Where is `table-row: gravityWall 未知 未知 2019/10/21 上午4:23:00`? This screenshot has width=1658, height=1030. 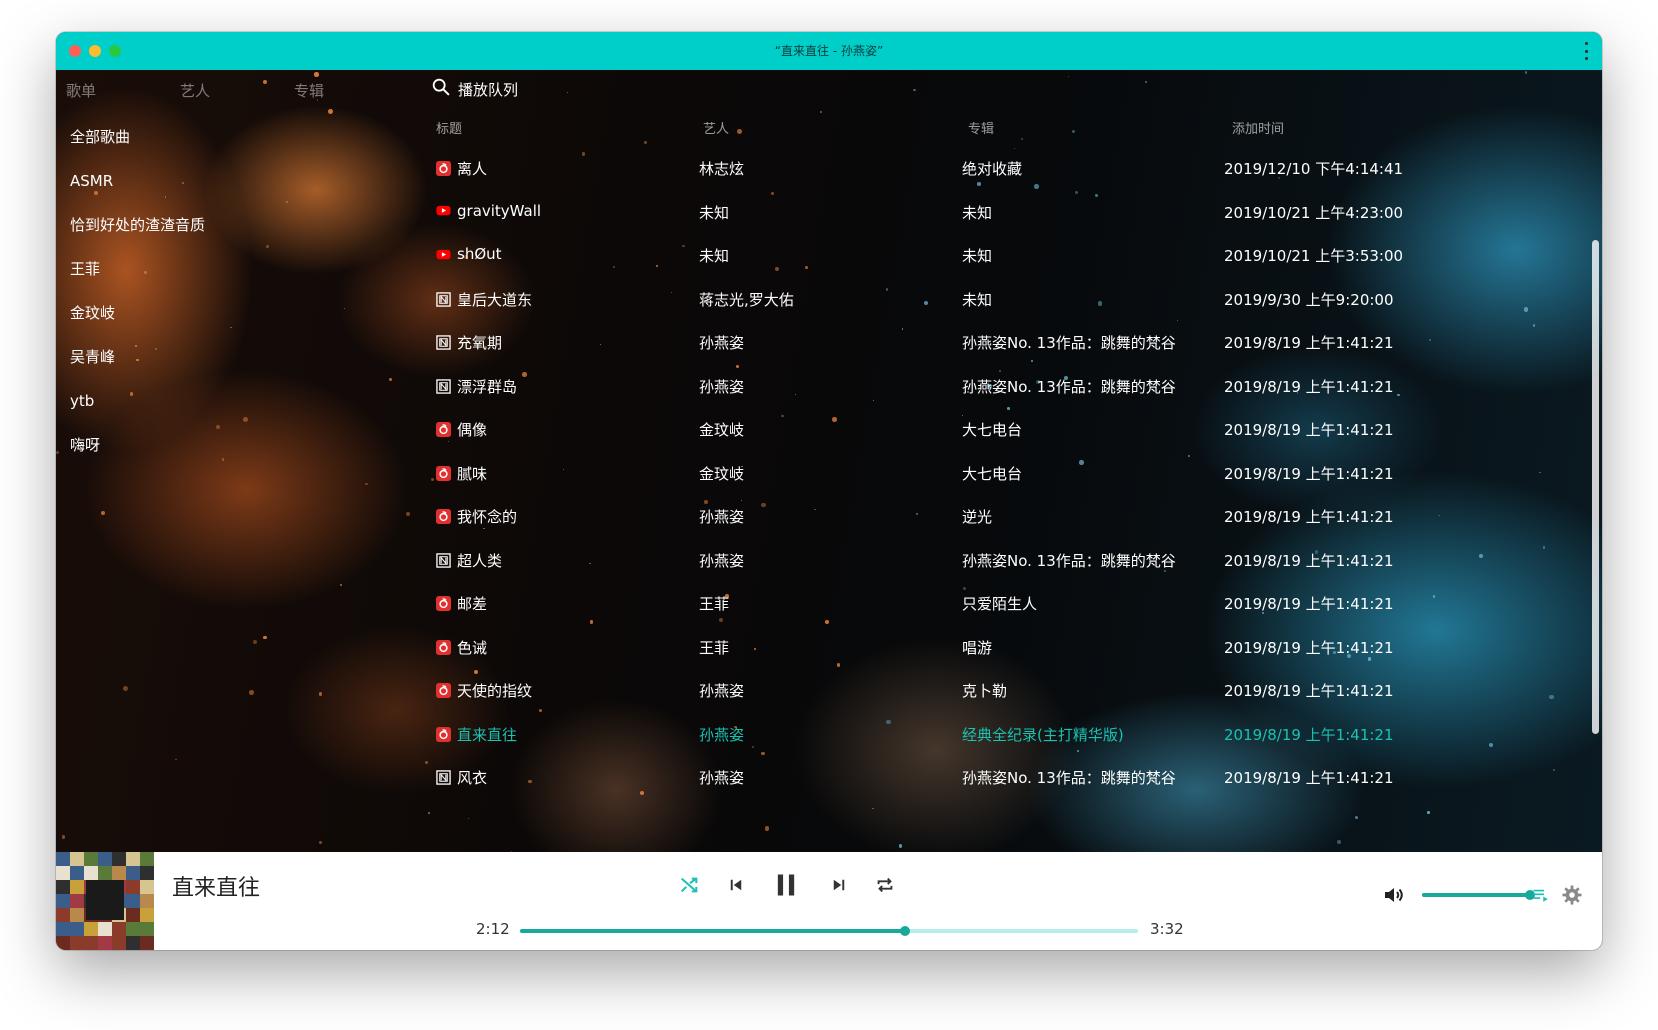 table-row: gravityWall 未知 未知 2019/10/21 上午4:23:00 is located at coordinates (829, 212).